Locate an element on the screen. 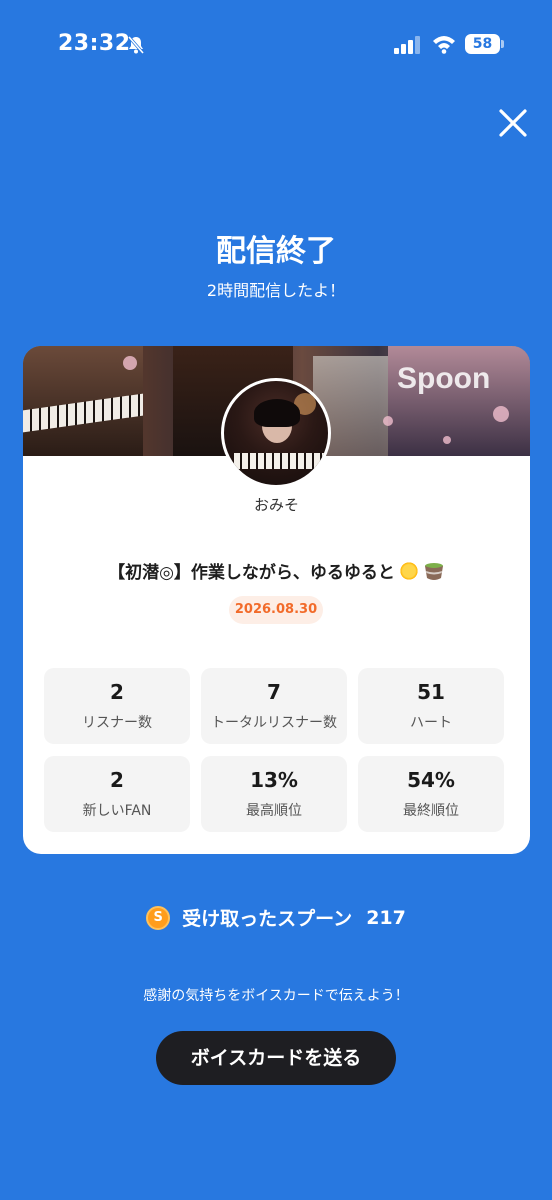  battery-level: 58 is located at coordinates (482, 44).